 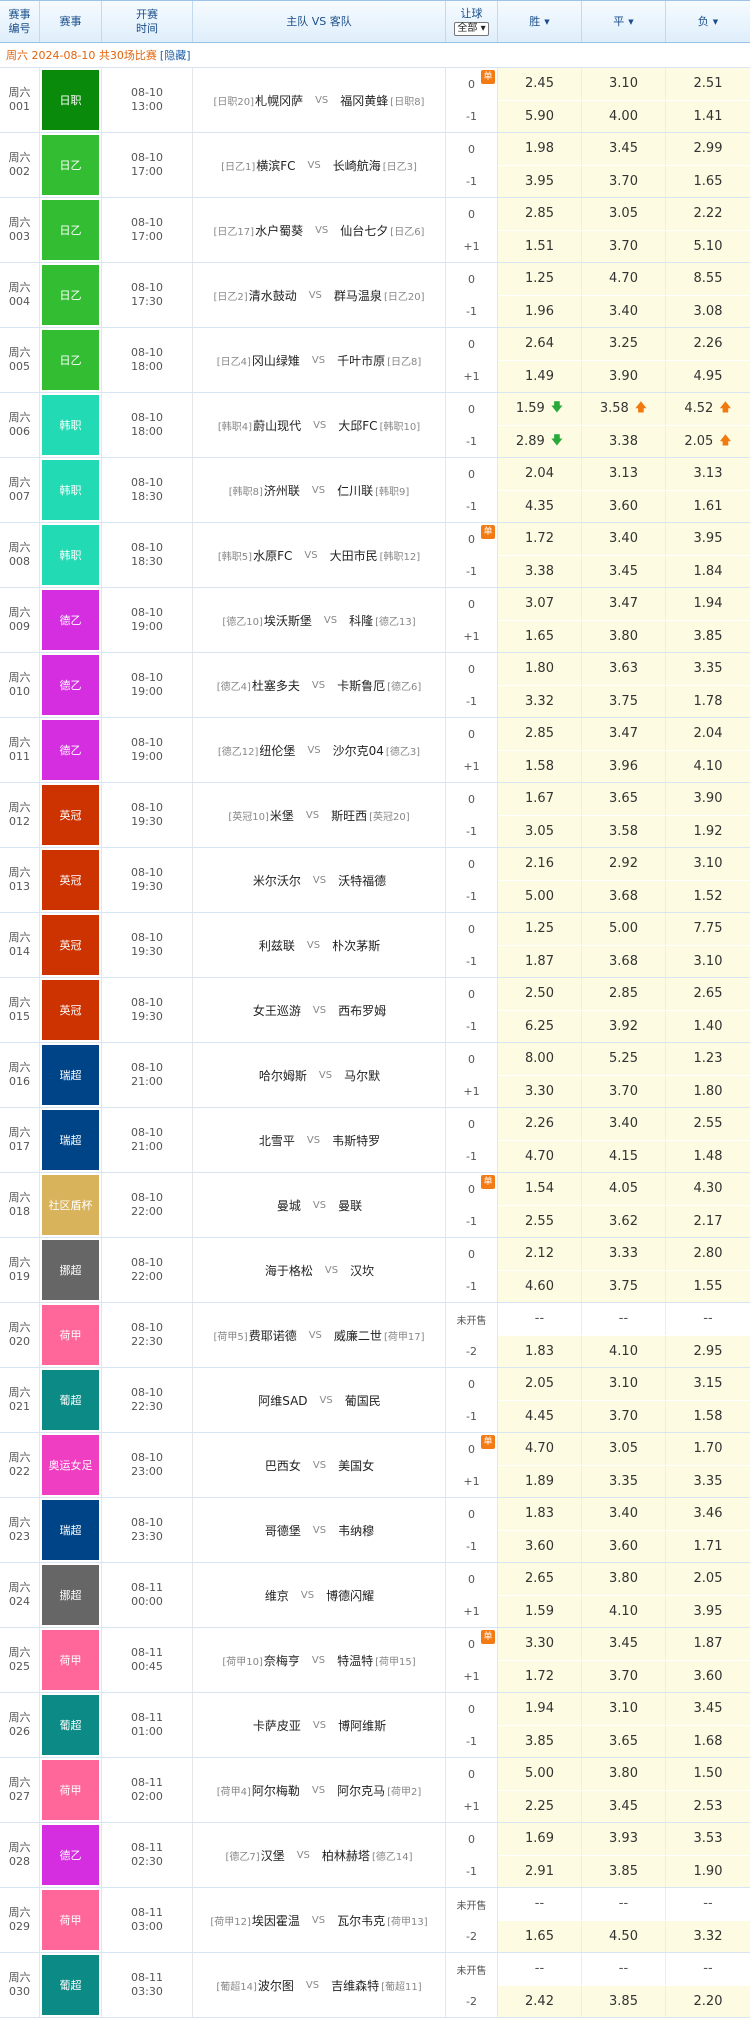 I want to click on odds-draw: 5.00, so click(x=624, y=929).